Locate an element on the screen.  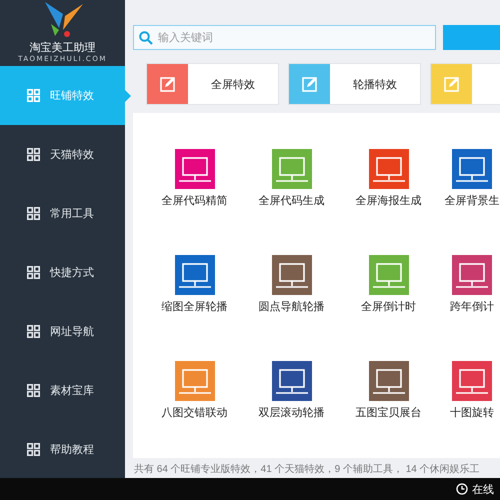
sidebar-item: 帮助教程 is located at coordinates (62, 449).